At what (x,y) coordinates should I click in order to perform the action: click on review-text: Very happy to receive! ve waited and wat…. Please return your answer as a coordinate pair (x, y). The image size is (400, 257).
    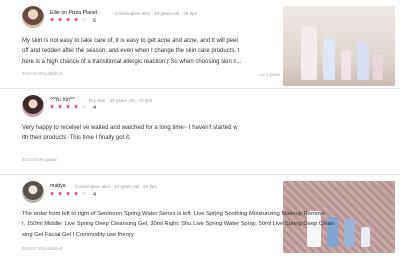
    Looking at the image, I should click on (129, 133).